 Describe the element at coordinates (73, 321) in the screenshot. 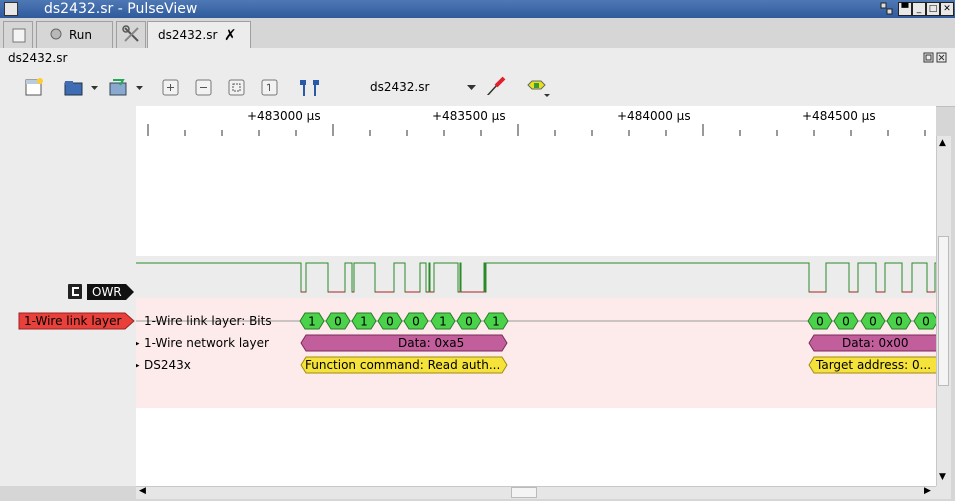

I see `decoder-label: 1-Wire link layer` at that location.